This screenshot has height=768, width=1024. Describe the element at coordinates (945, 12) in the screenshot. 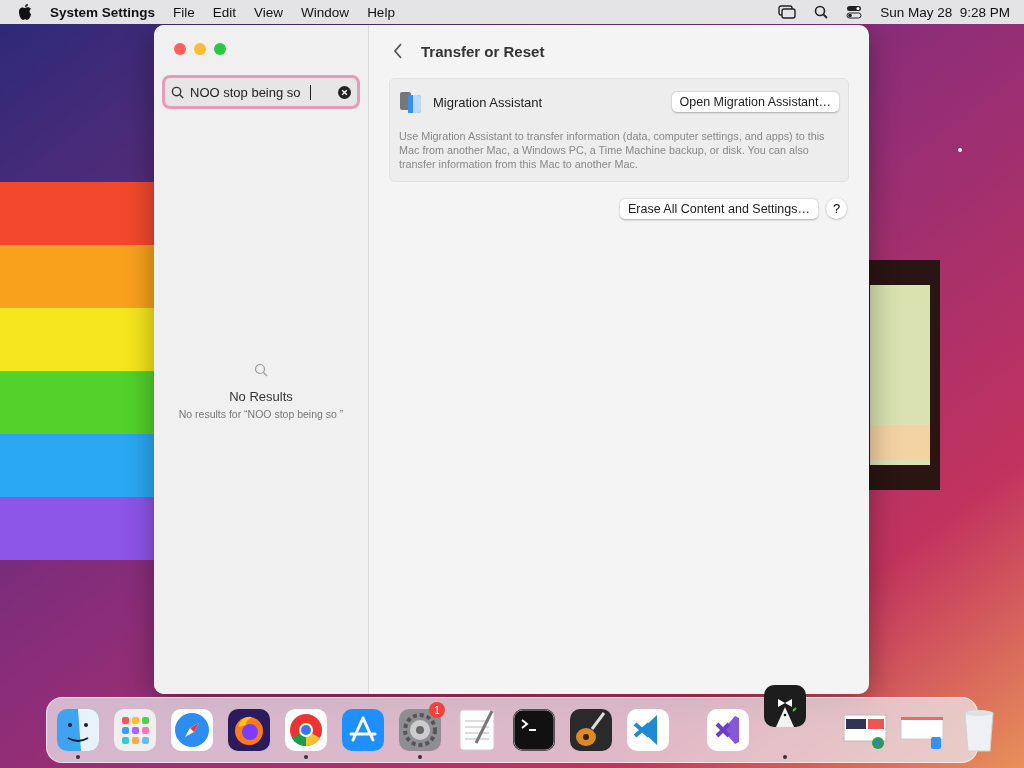

I see `clock: Sun May 28 9:28 PM` at that location.